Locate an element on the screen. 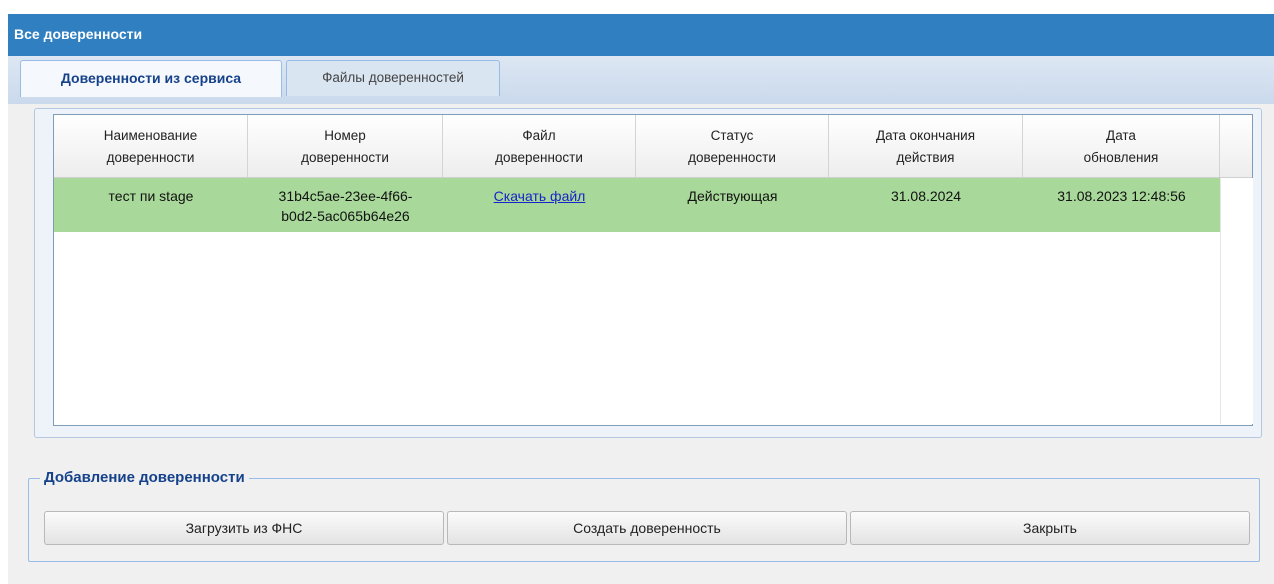  tab-power-files: Файлы доверенностей is located at coordinates (393, 78).